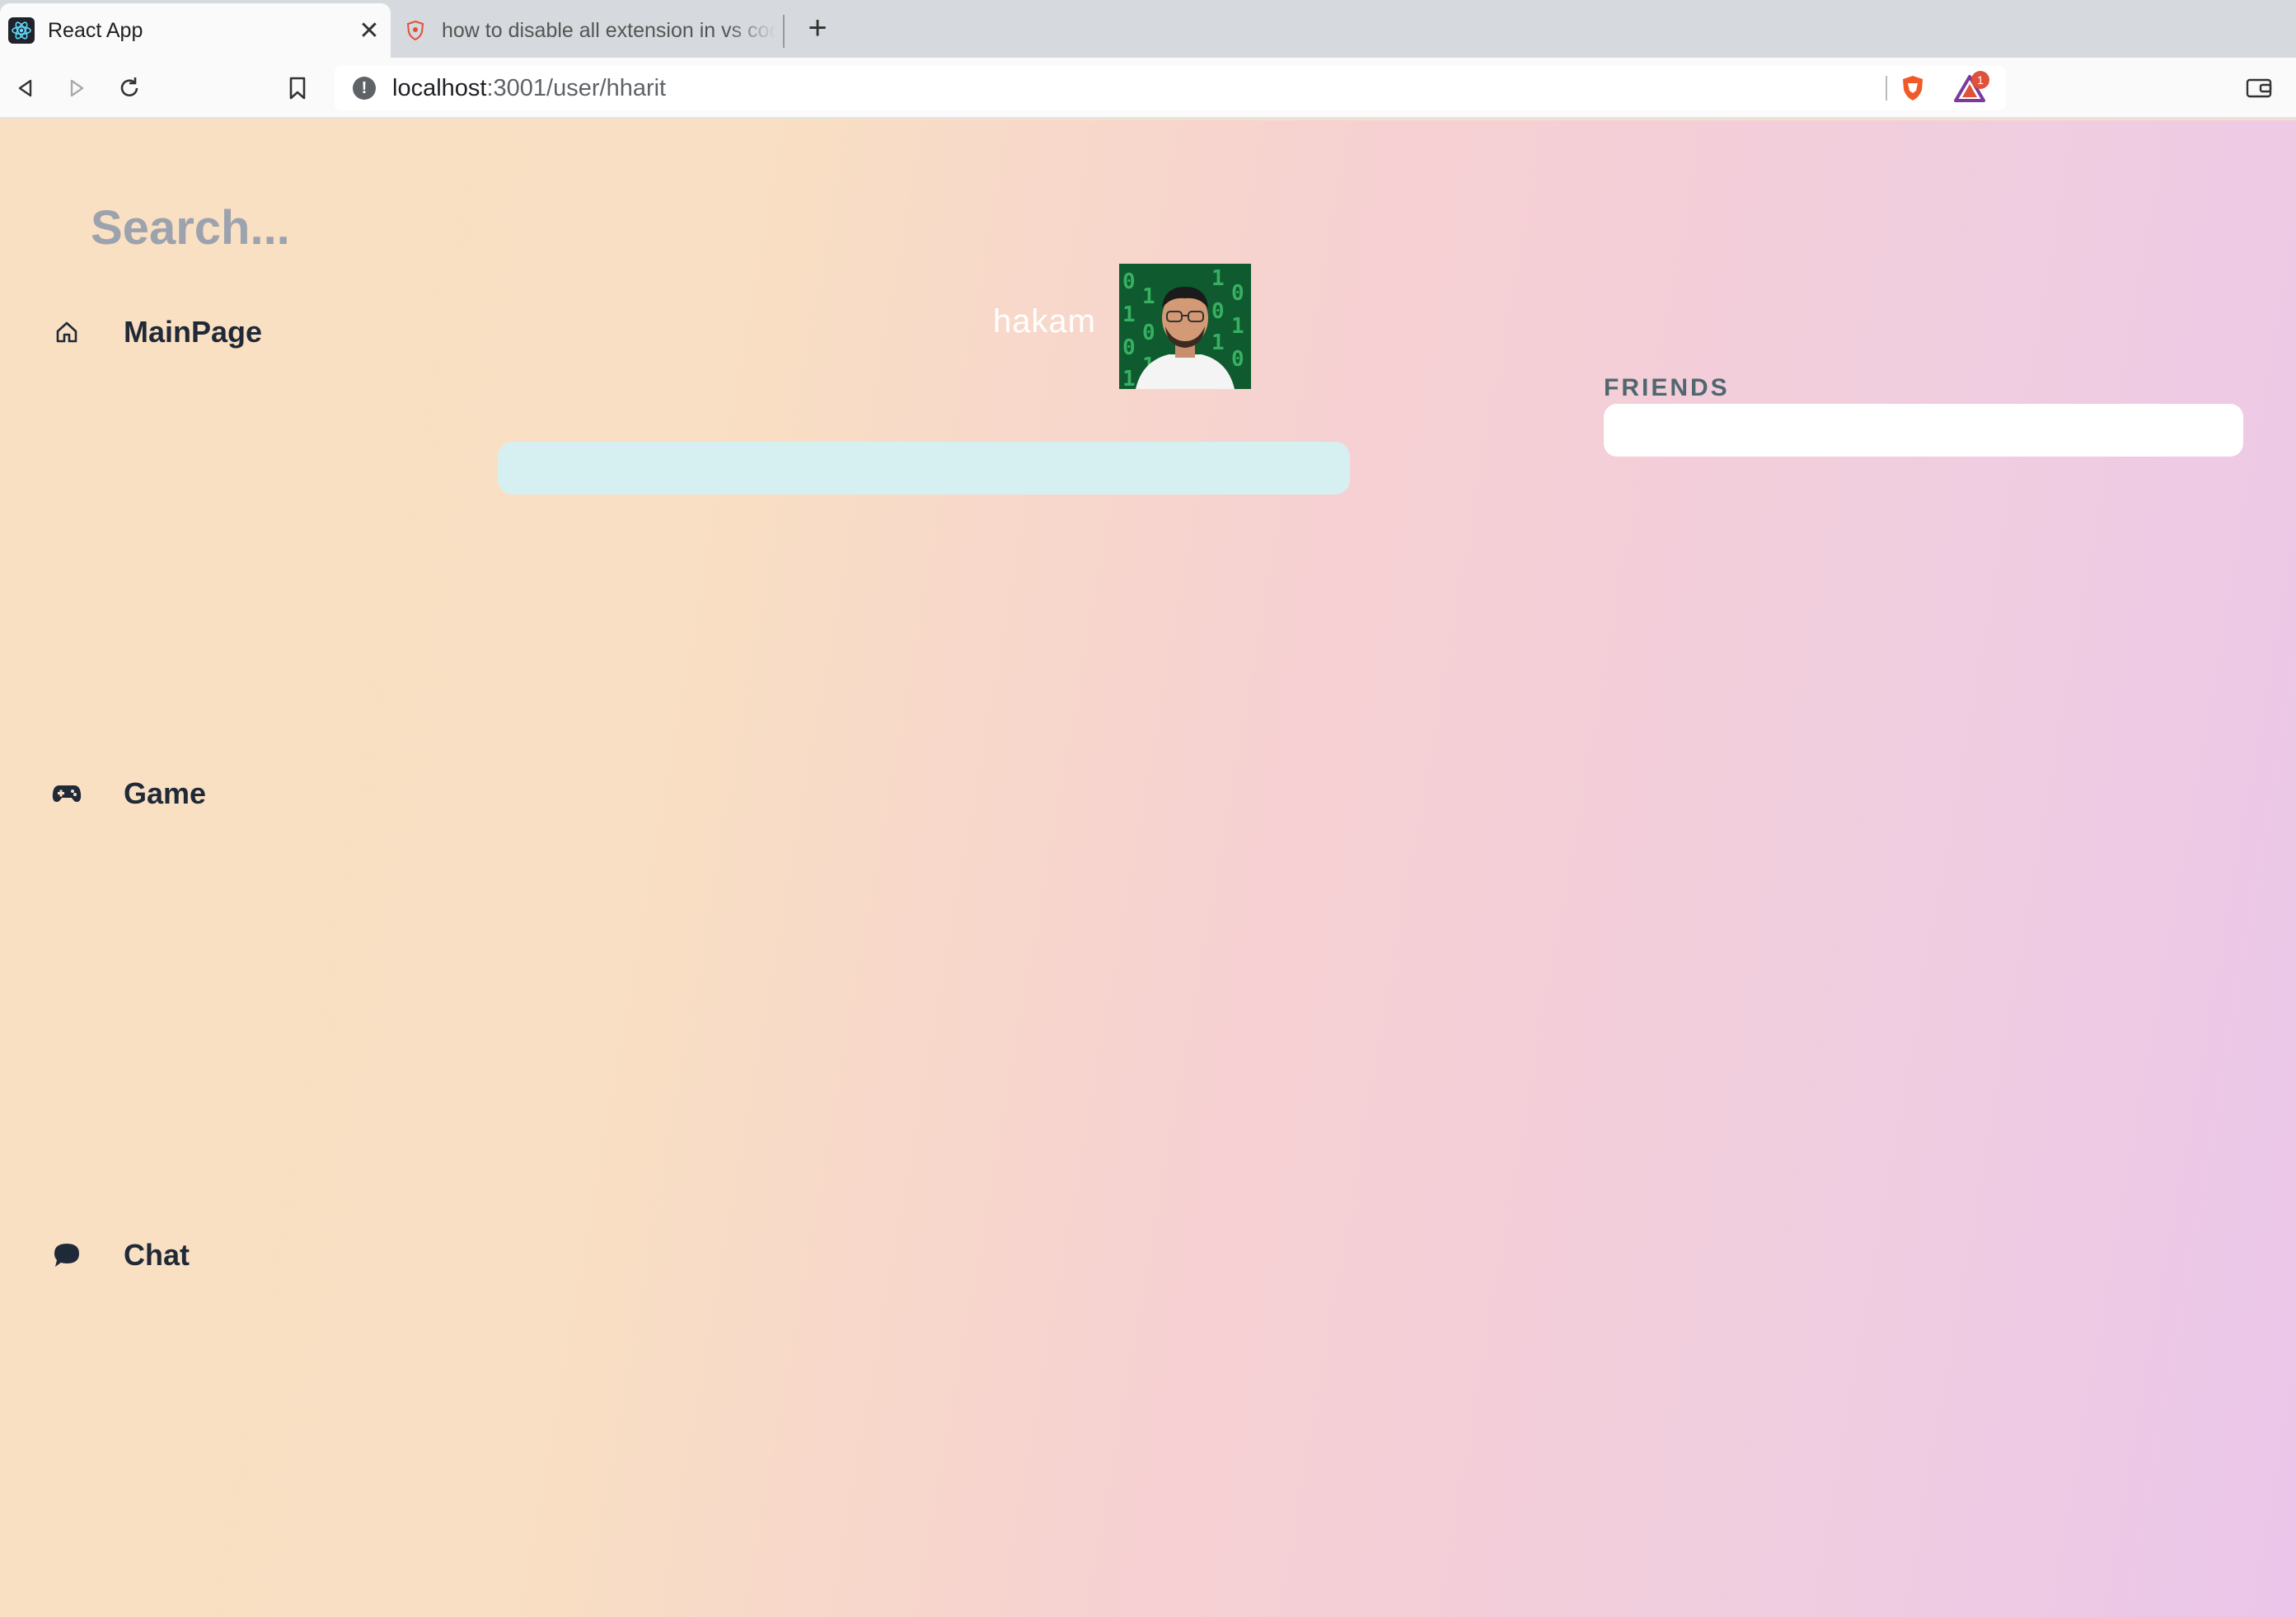 This screenshot has height=1617, width=2296. What do you see at coordinates (1980, 80) in the screenshot?
I see `notification-badge: 1` at bounding box center [1980, 80].